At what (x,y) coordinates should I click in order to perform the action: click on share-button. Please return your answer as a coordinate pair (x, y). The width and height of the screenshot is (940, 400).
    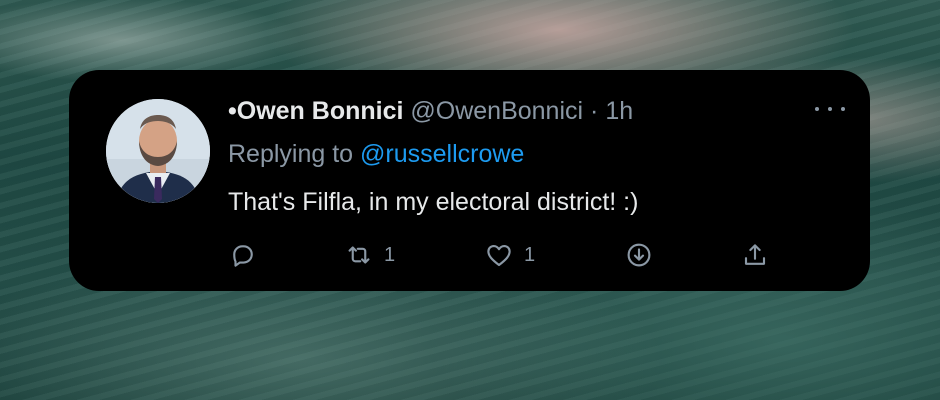
    Looking at the image, I should click on (755, 255).